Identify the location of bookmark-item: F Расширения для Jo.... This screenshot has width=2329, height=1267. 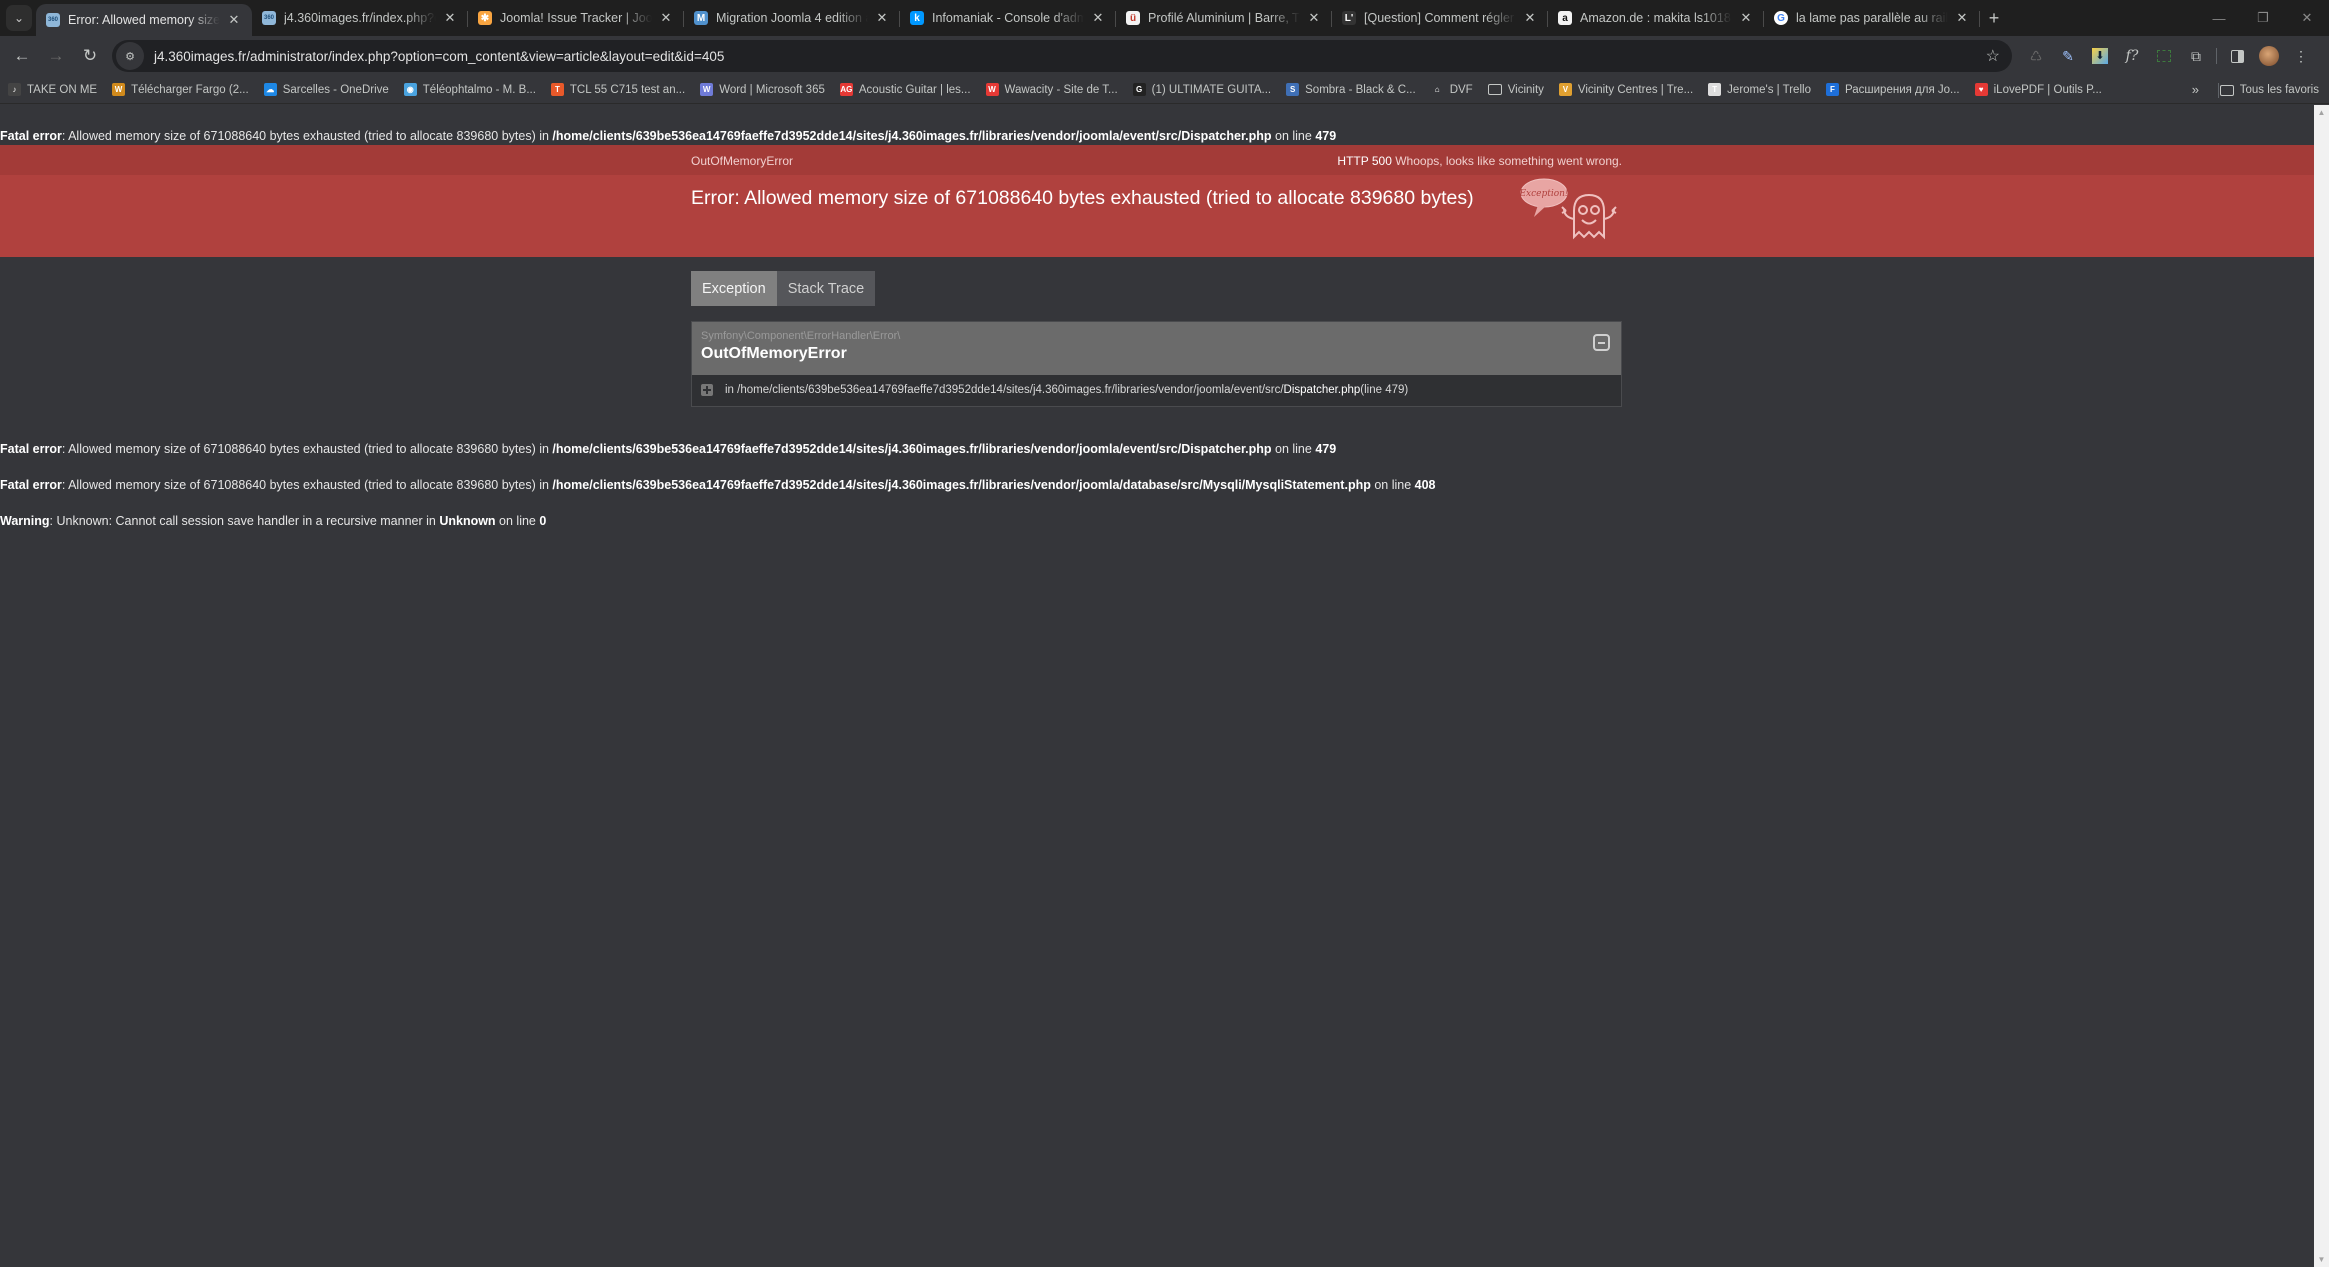
(1892, 89).